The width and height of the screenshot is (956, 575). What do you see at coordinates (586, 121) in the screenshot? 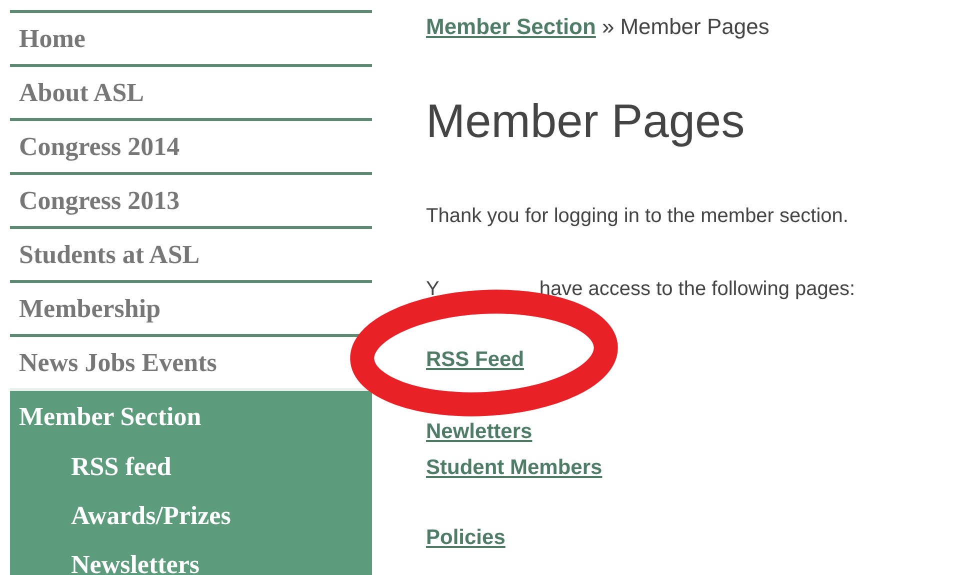
I see `page-title: Member Pages` at bounding box center [586, 121].